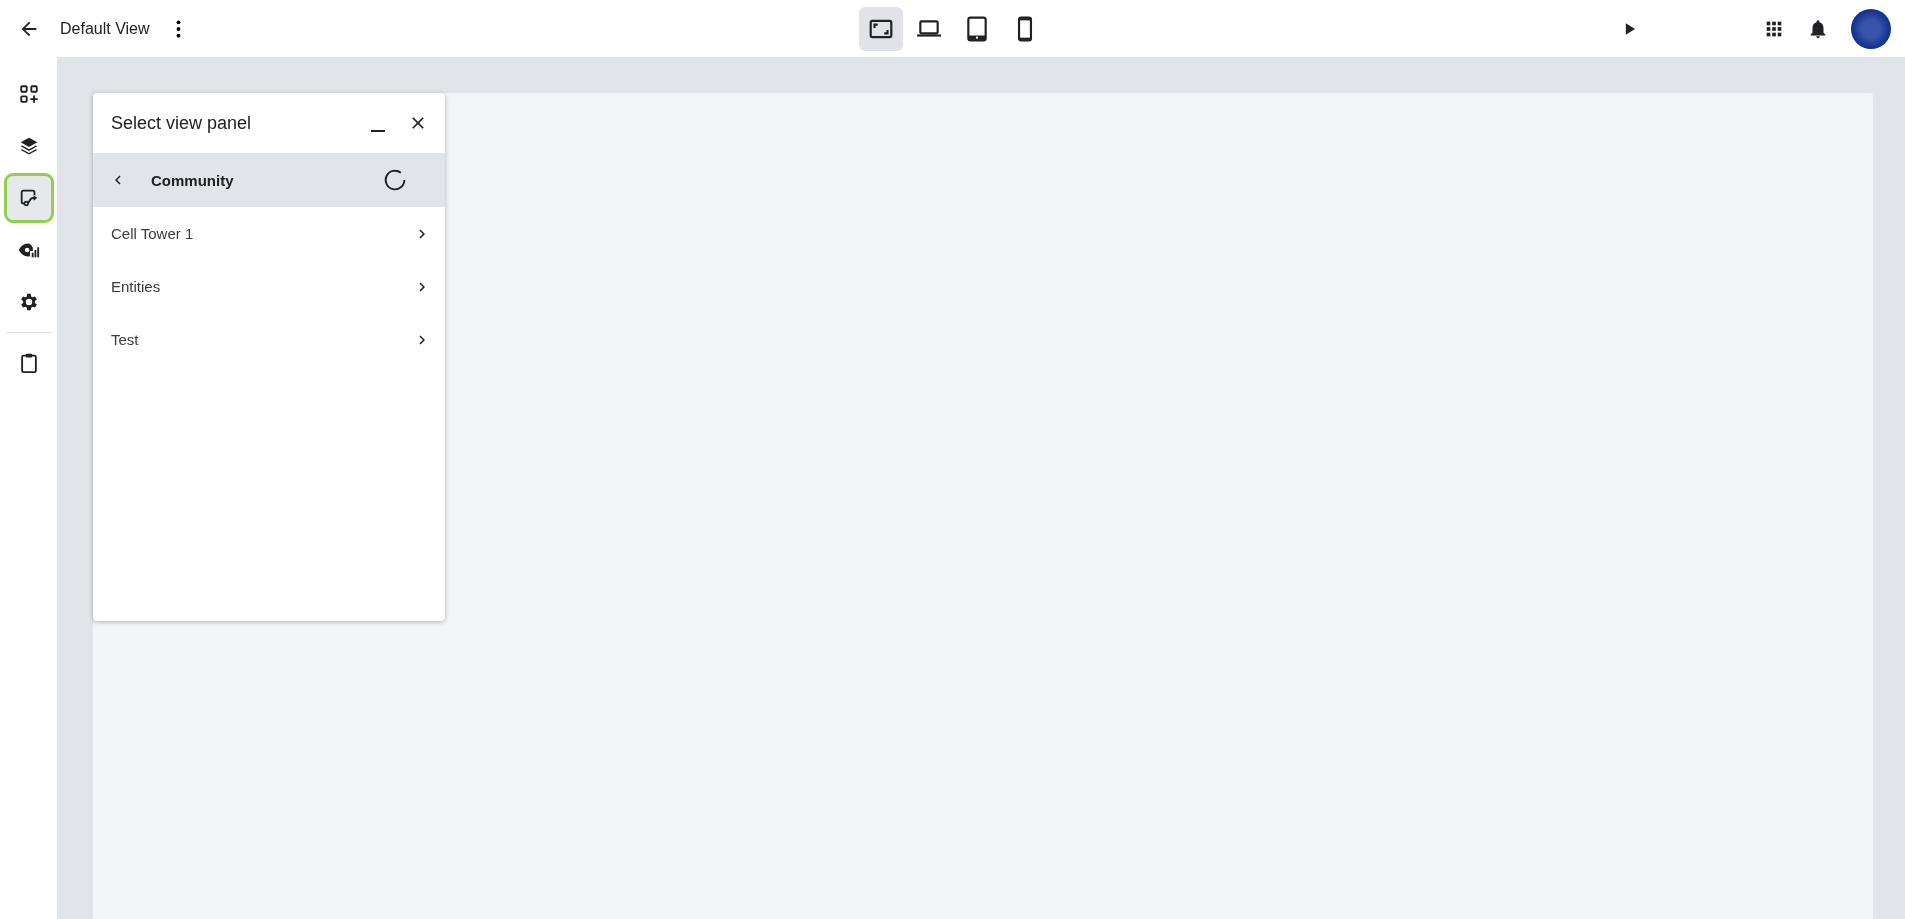 The width and height of the screenshot is (1905, 919). What do you see at coordinates (179, 28) in the screenshot?
I see `more-icon` at bounding box center [179, 28].